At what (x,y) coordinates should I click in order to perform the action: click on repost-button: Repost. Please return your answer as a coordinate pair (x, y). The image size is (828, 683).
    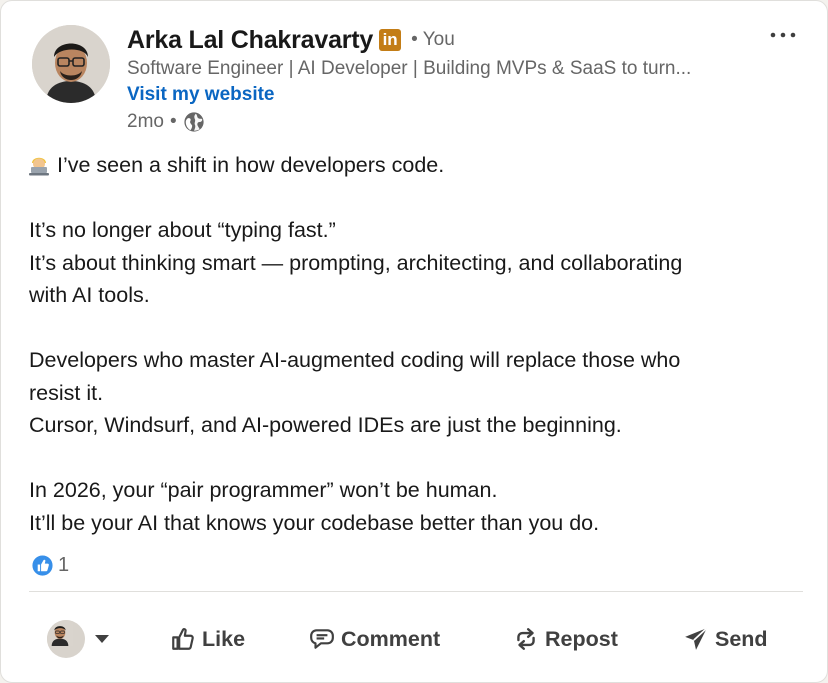
    Looking at the image, I should click on (565, 639).